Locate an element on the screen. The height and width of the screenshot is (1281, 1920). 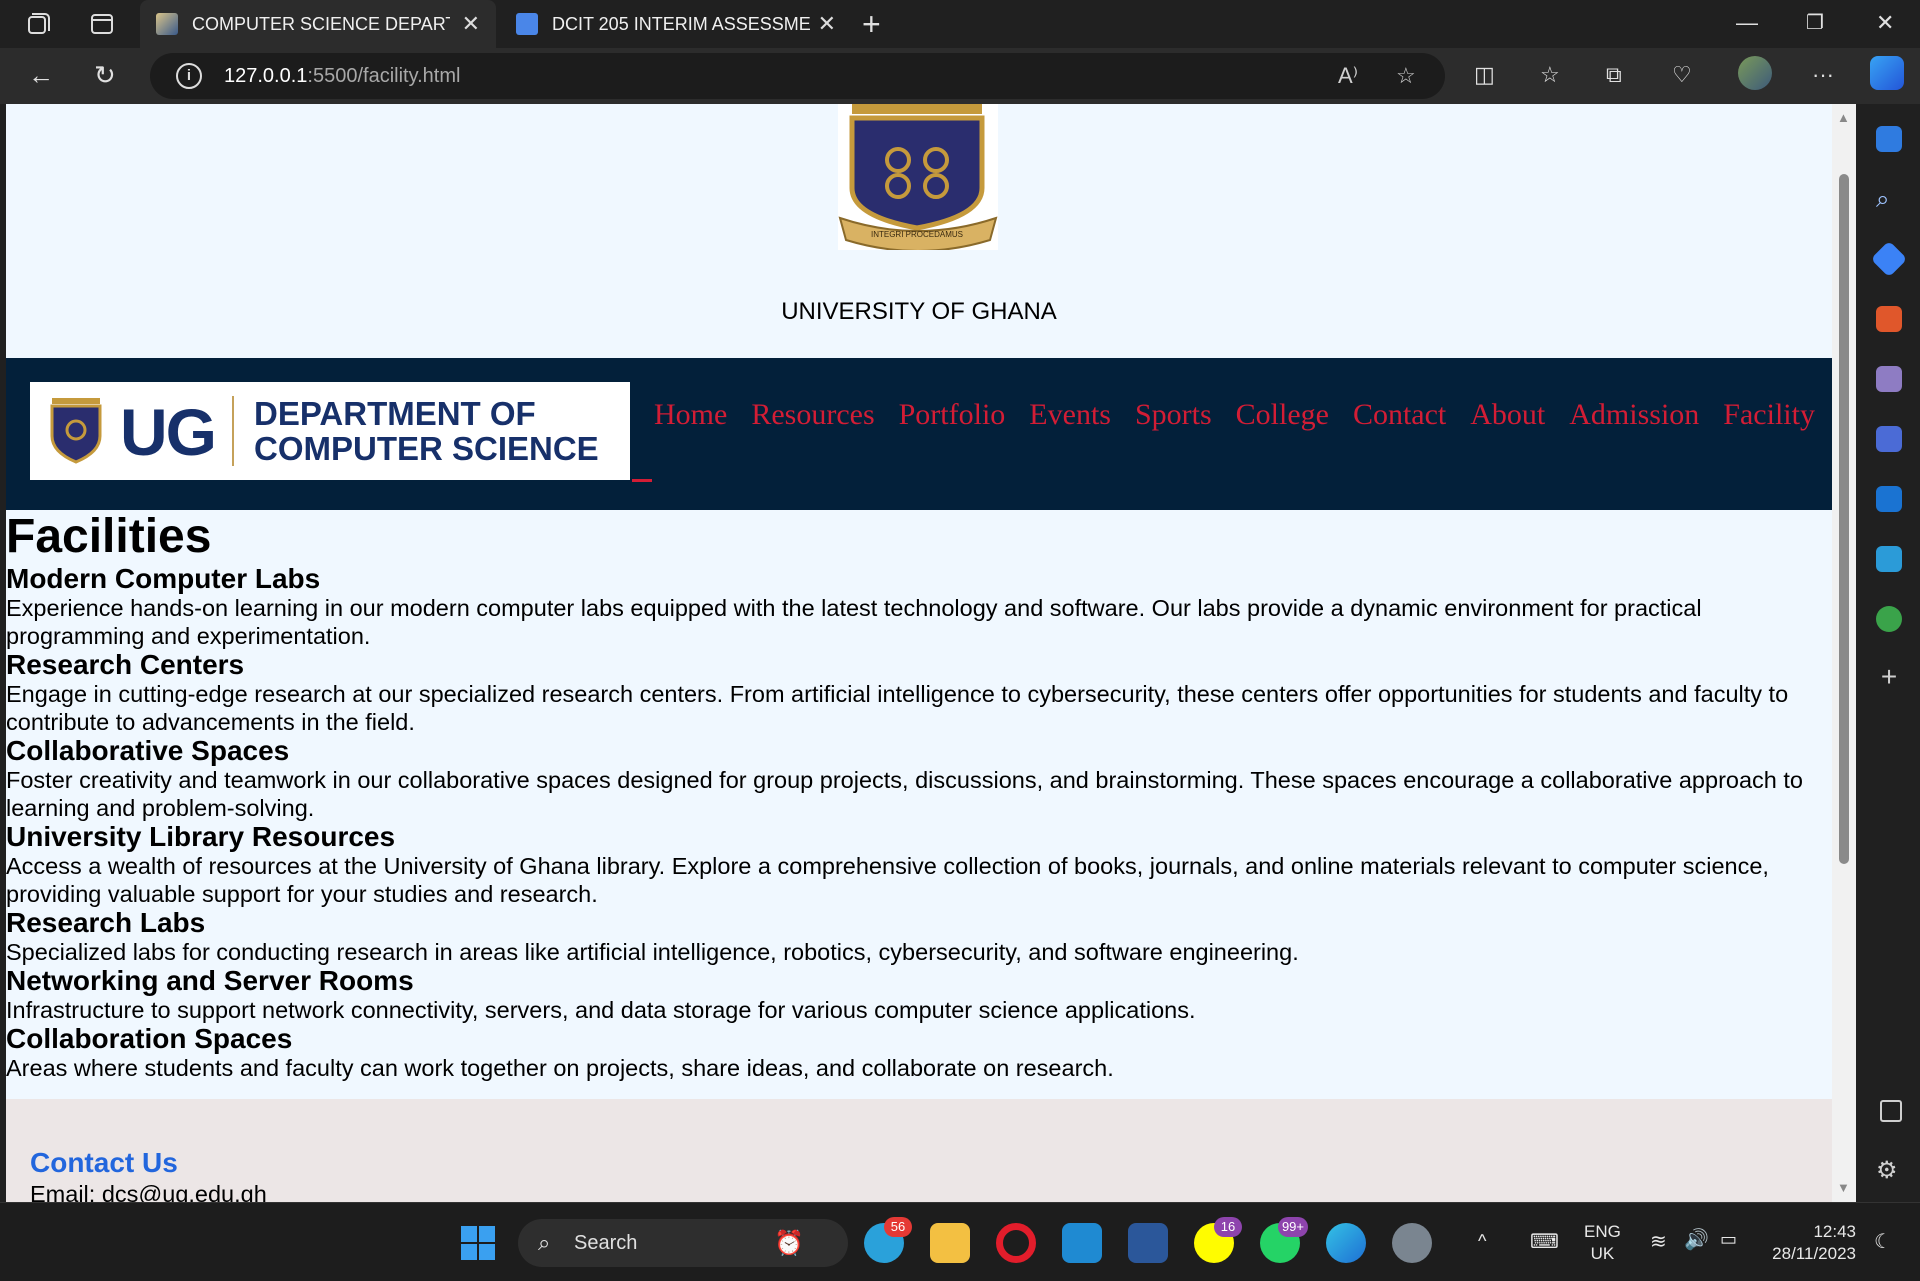
language-indicator: ENG UK is located at coordinates (1602, 1243).